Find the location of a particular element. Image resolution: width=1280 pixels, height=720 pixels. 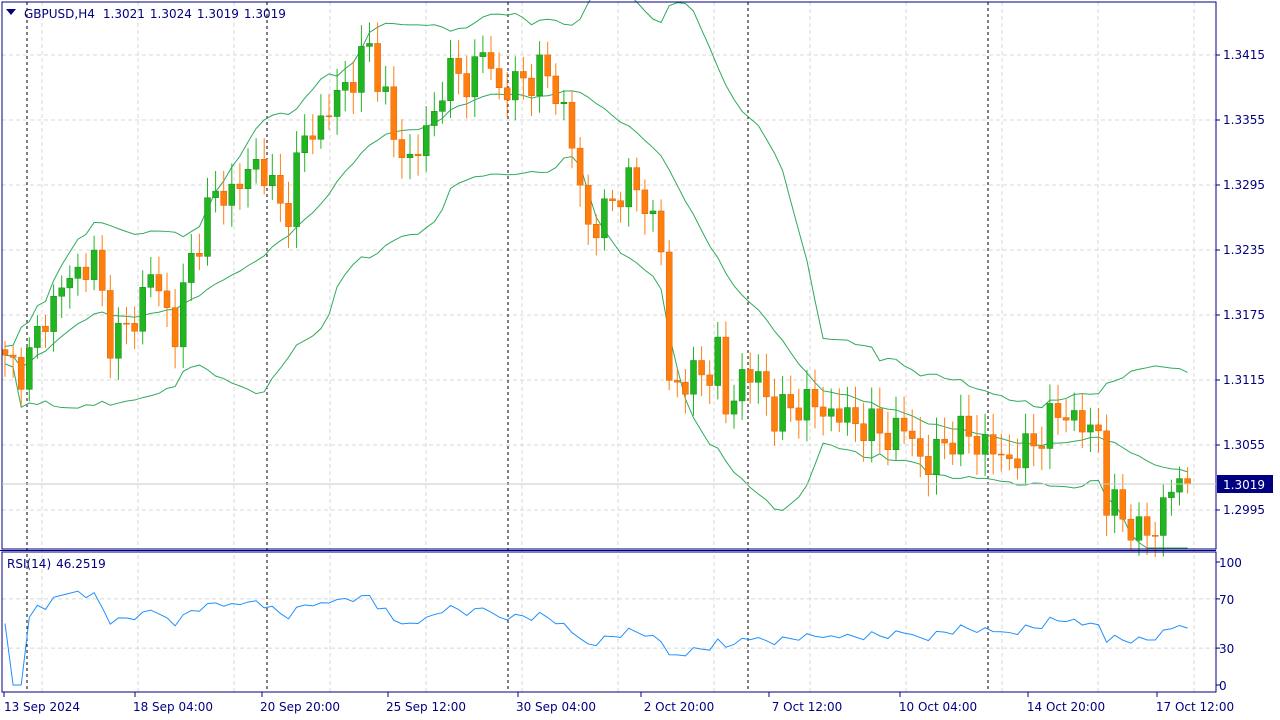

time-tick-label: 14 Oct 20:00 is located at coordinates (1066, 707).